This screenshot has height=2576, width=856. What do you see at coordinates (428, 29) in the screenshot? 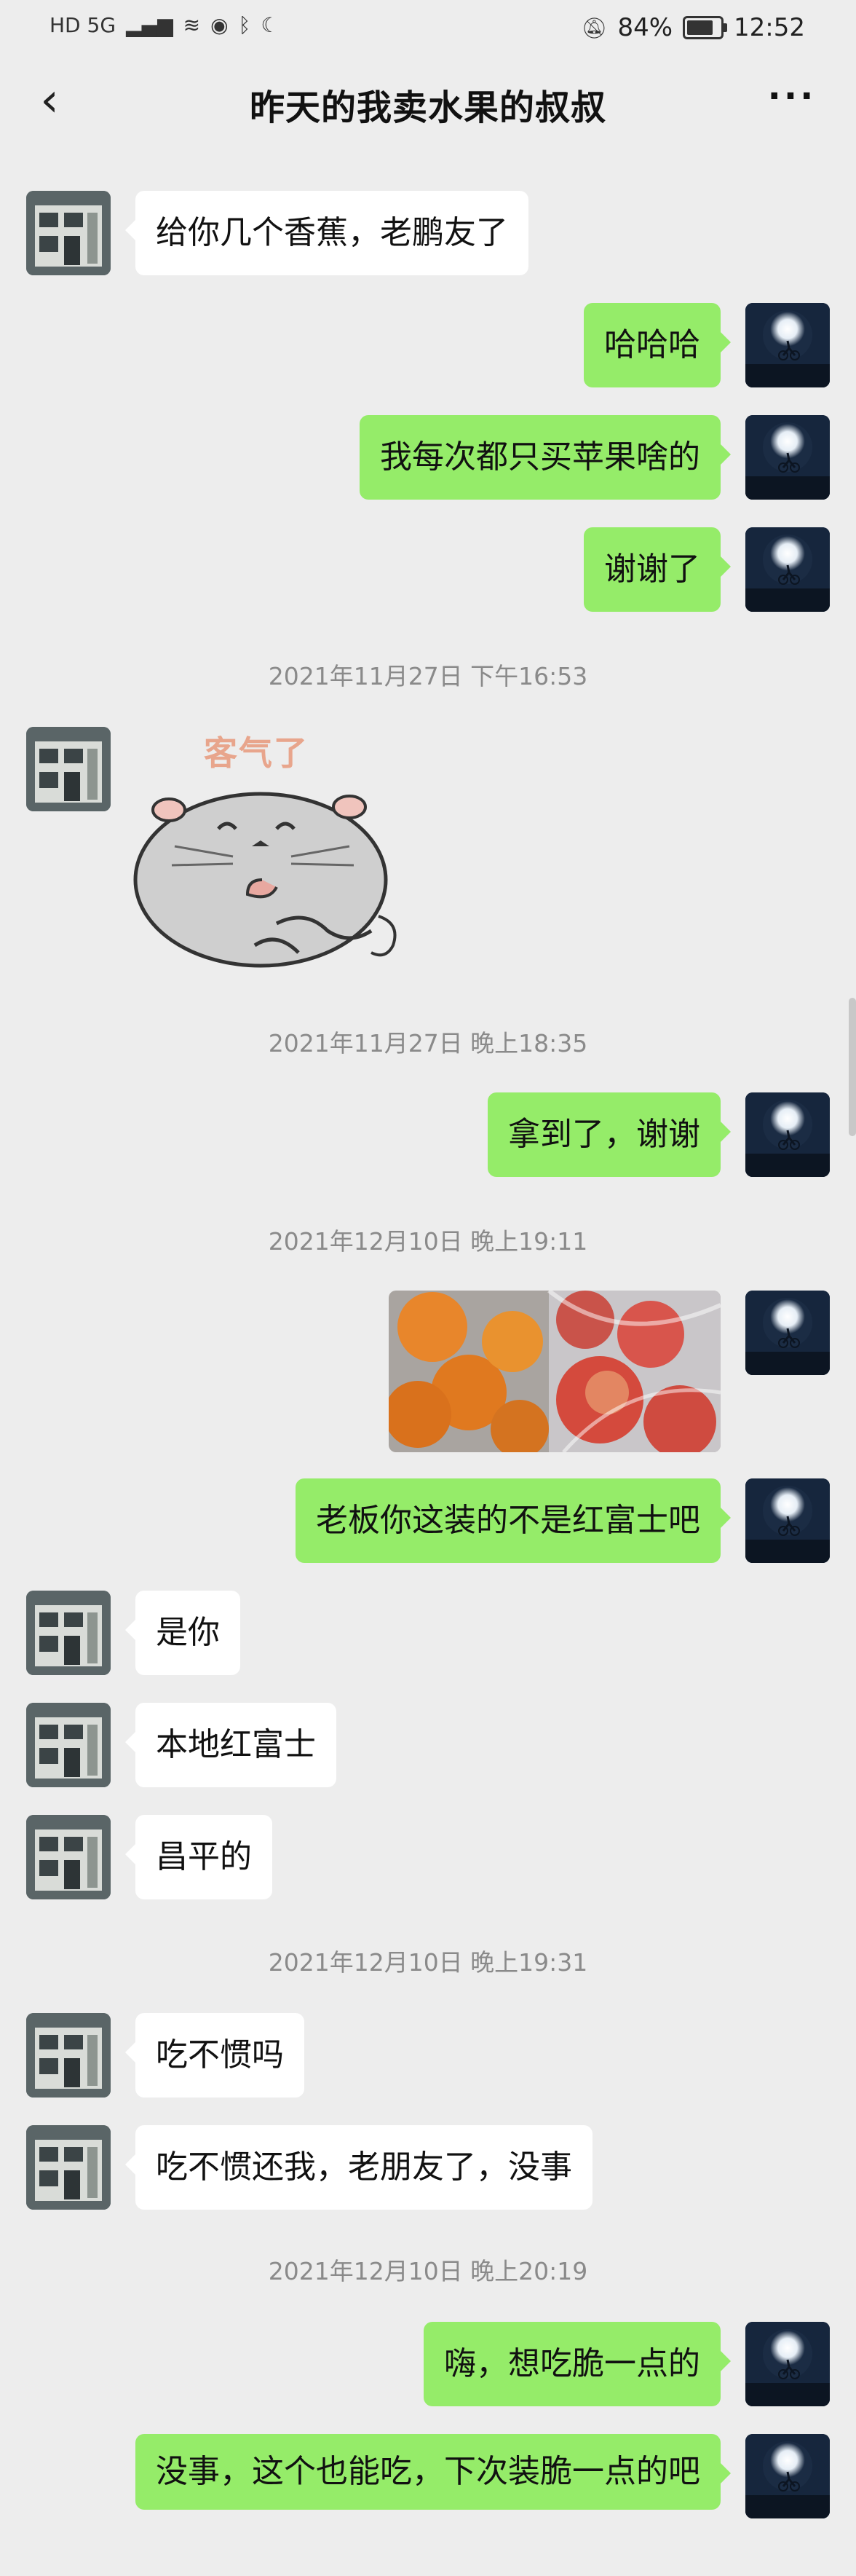
I see `status-bar: HD 5G ▂▄▆ ≋ ◉ ᛒ ☾ 🔕︎ 84% 12:52` at bounding box center [428, 29].